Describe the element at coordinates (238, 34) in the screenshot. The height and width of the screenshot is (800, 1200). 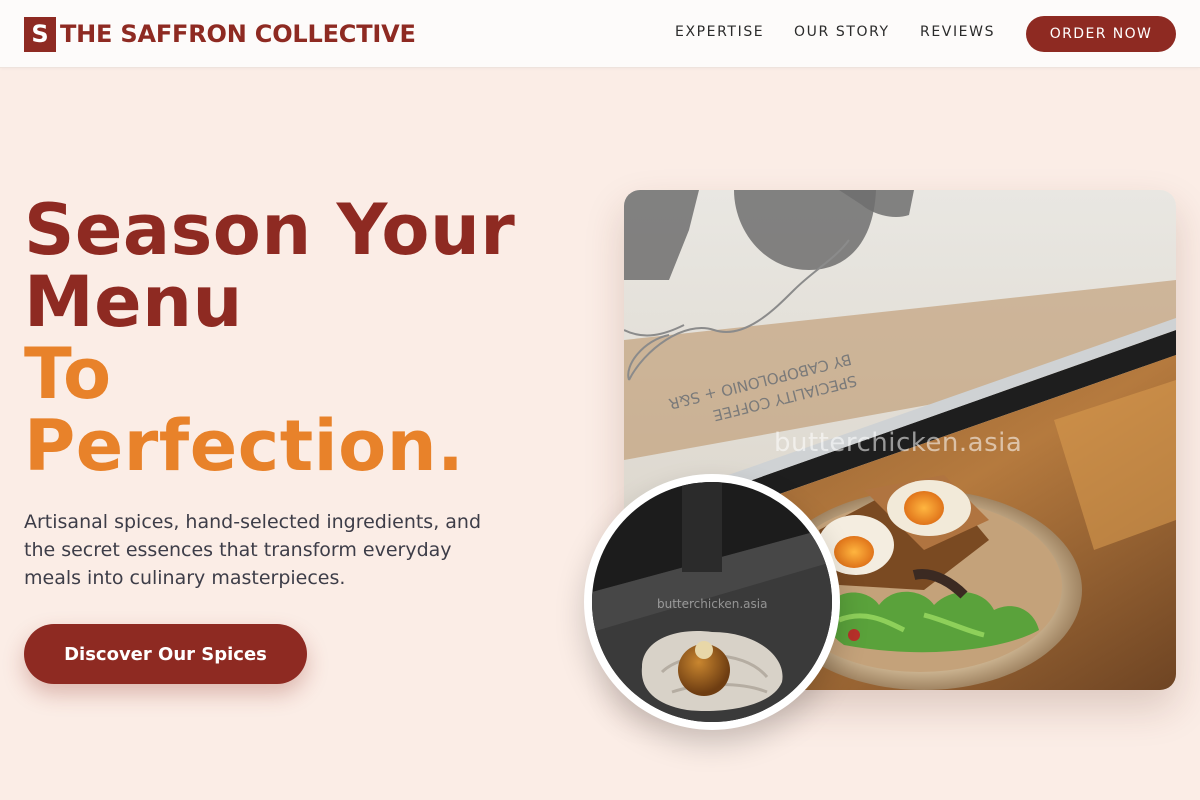
I see `brand-name: THE SAFFRON COLLECTIVE` at that location.